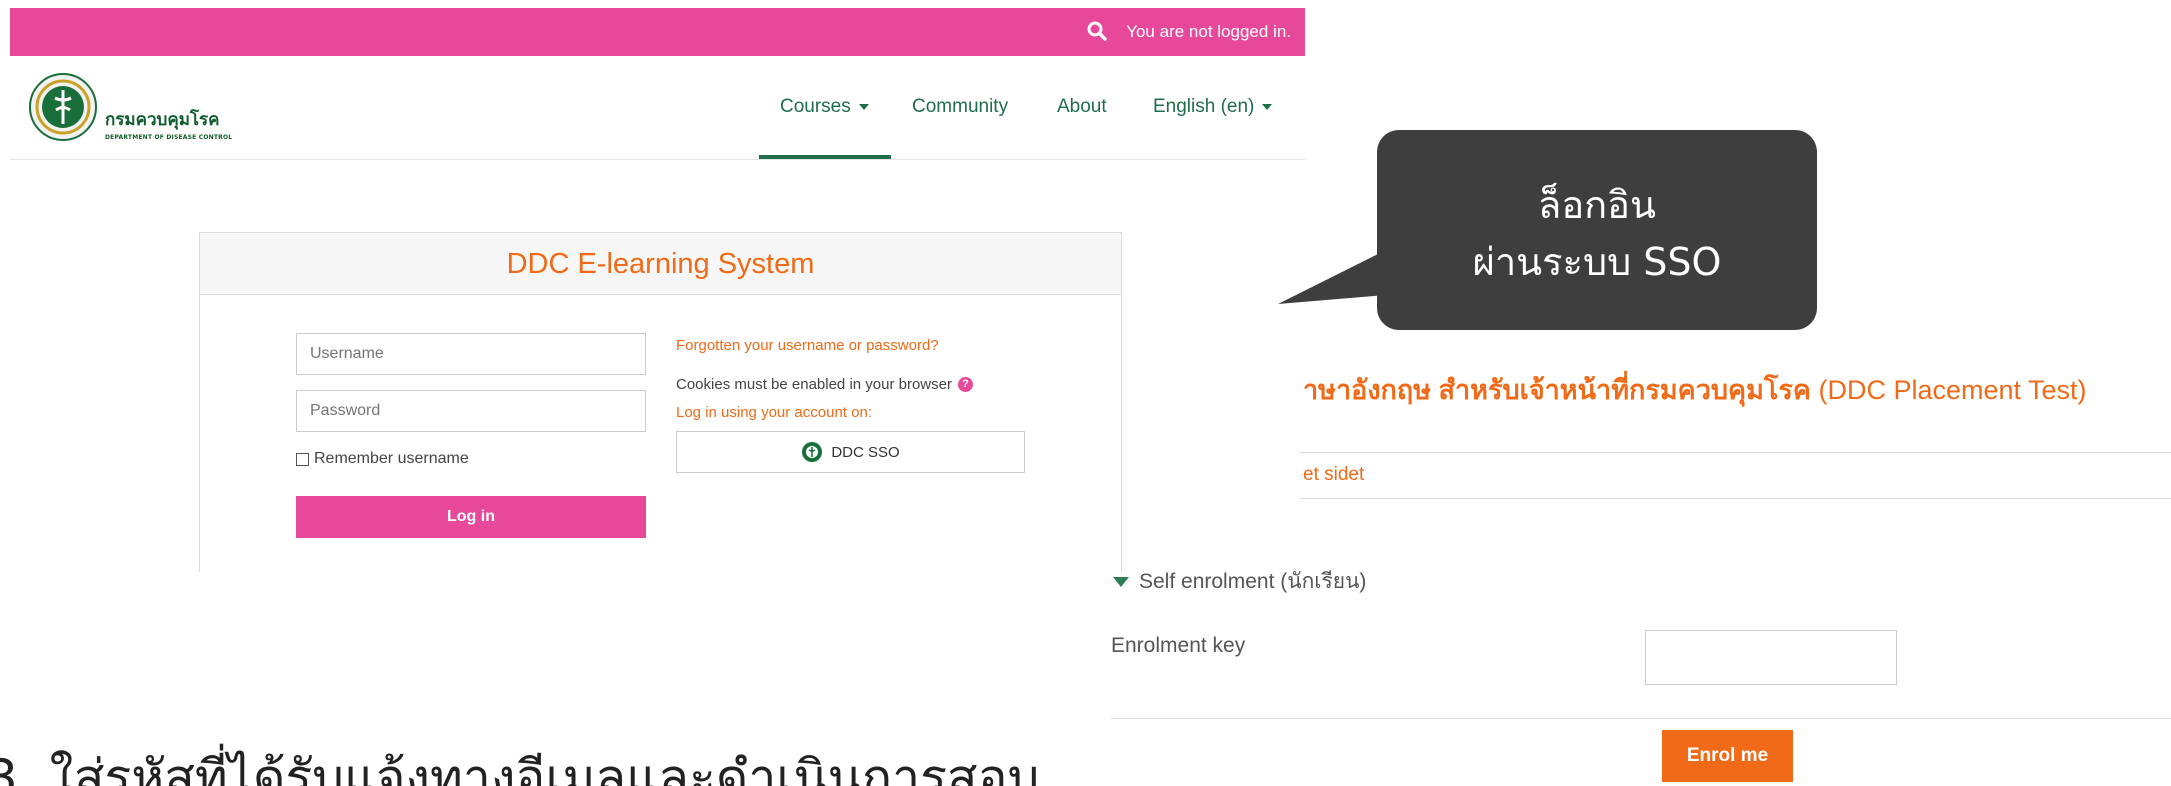 Image resolution: width=2171 pixels, height=786 pixels. I want to click on login-card-header: DDC E-learning System, so click(660, 264).